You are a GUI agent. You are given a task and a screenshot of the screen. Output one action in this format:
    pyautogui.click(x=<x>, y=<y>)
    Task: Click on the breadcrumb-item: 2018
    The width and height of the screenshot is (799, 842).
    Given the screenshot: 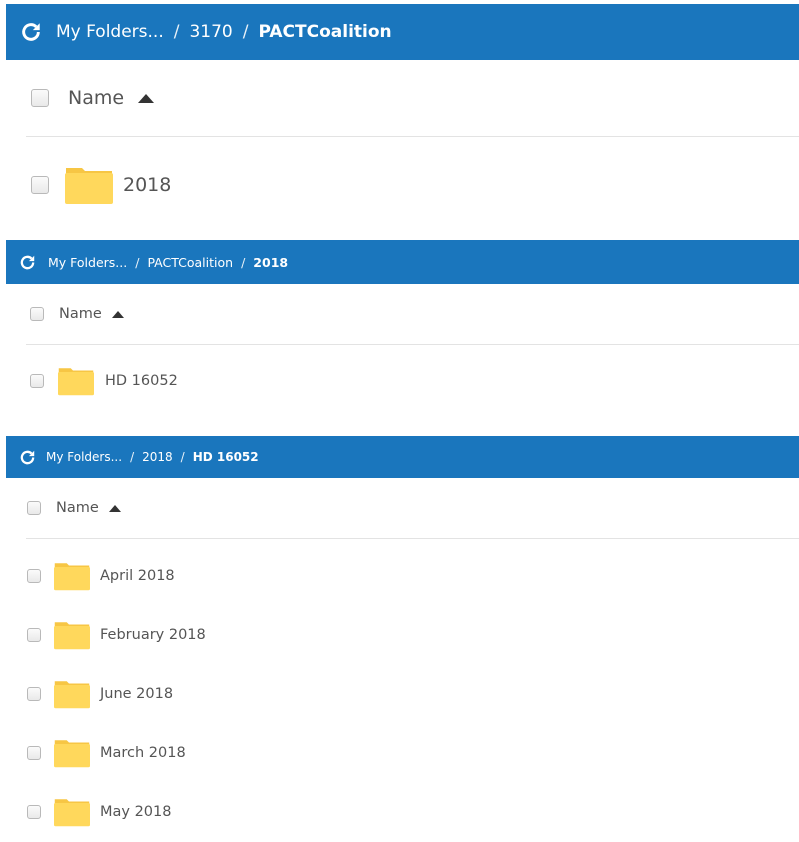 What is the action you would take?
    pyautogui.click(x=157, y=457)
    